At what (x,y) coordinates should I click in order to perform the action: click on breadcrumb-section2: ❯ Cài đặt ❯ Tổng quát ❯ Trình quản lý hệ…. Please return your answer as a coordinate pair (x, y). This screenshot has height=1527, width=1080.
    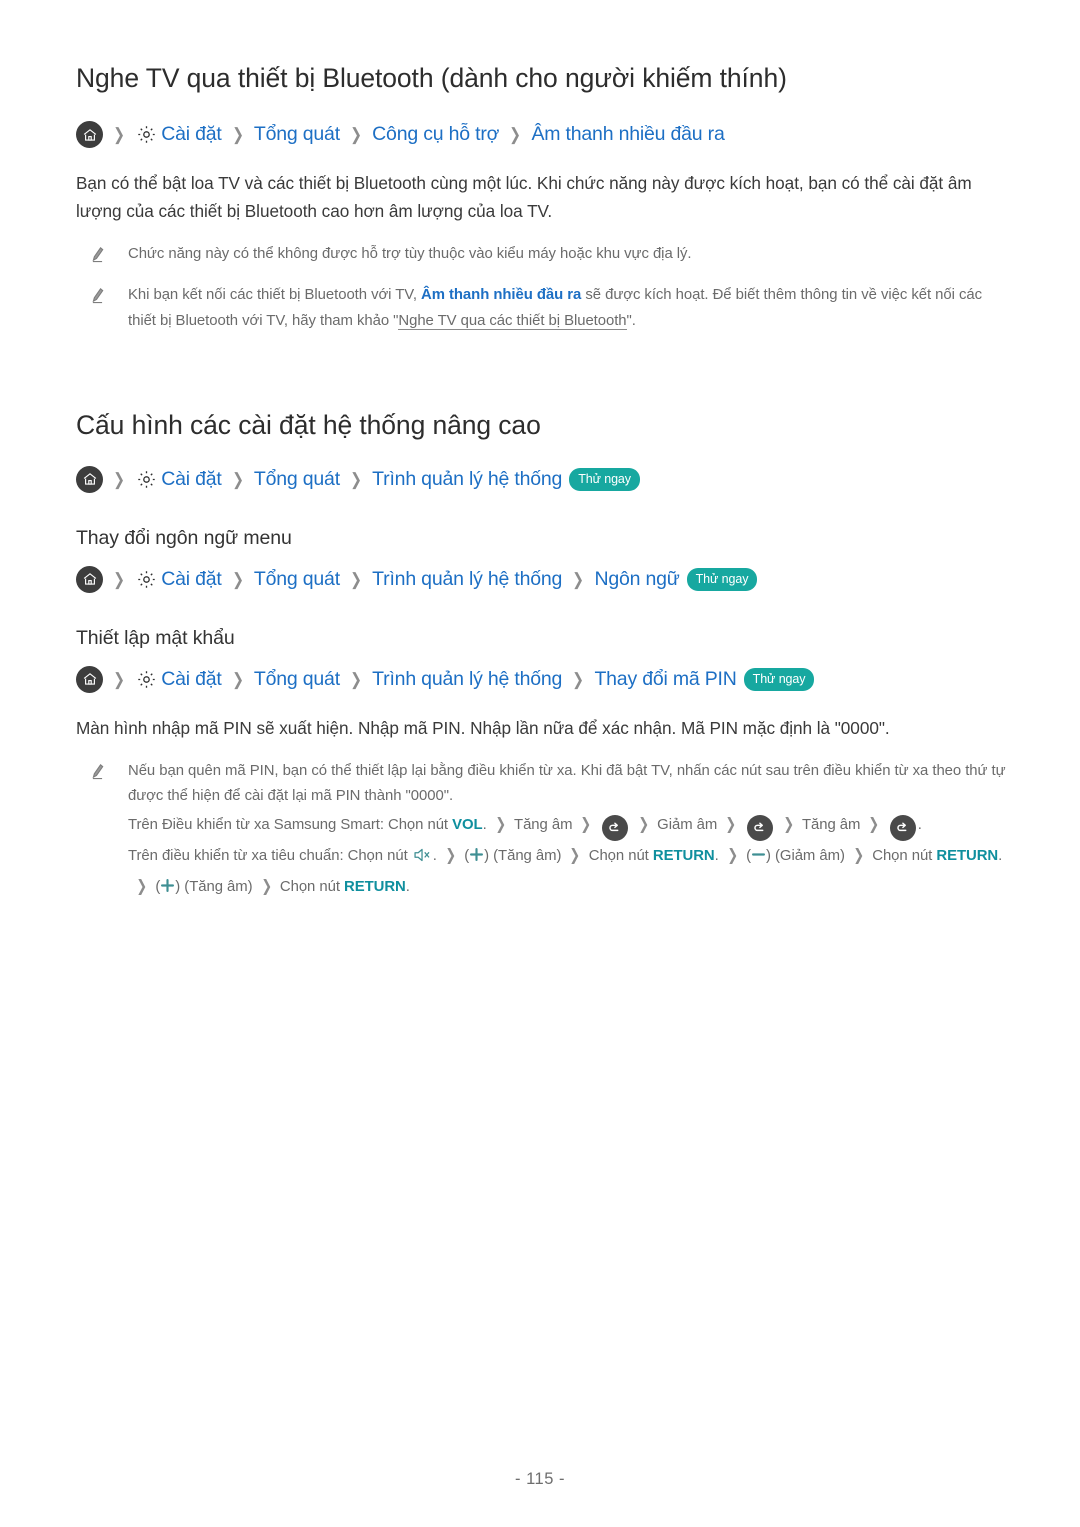
    Looking at the image, I should click on (548, 479).